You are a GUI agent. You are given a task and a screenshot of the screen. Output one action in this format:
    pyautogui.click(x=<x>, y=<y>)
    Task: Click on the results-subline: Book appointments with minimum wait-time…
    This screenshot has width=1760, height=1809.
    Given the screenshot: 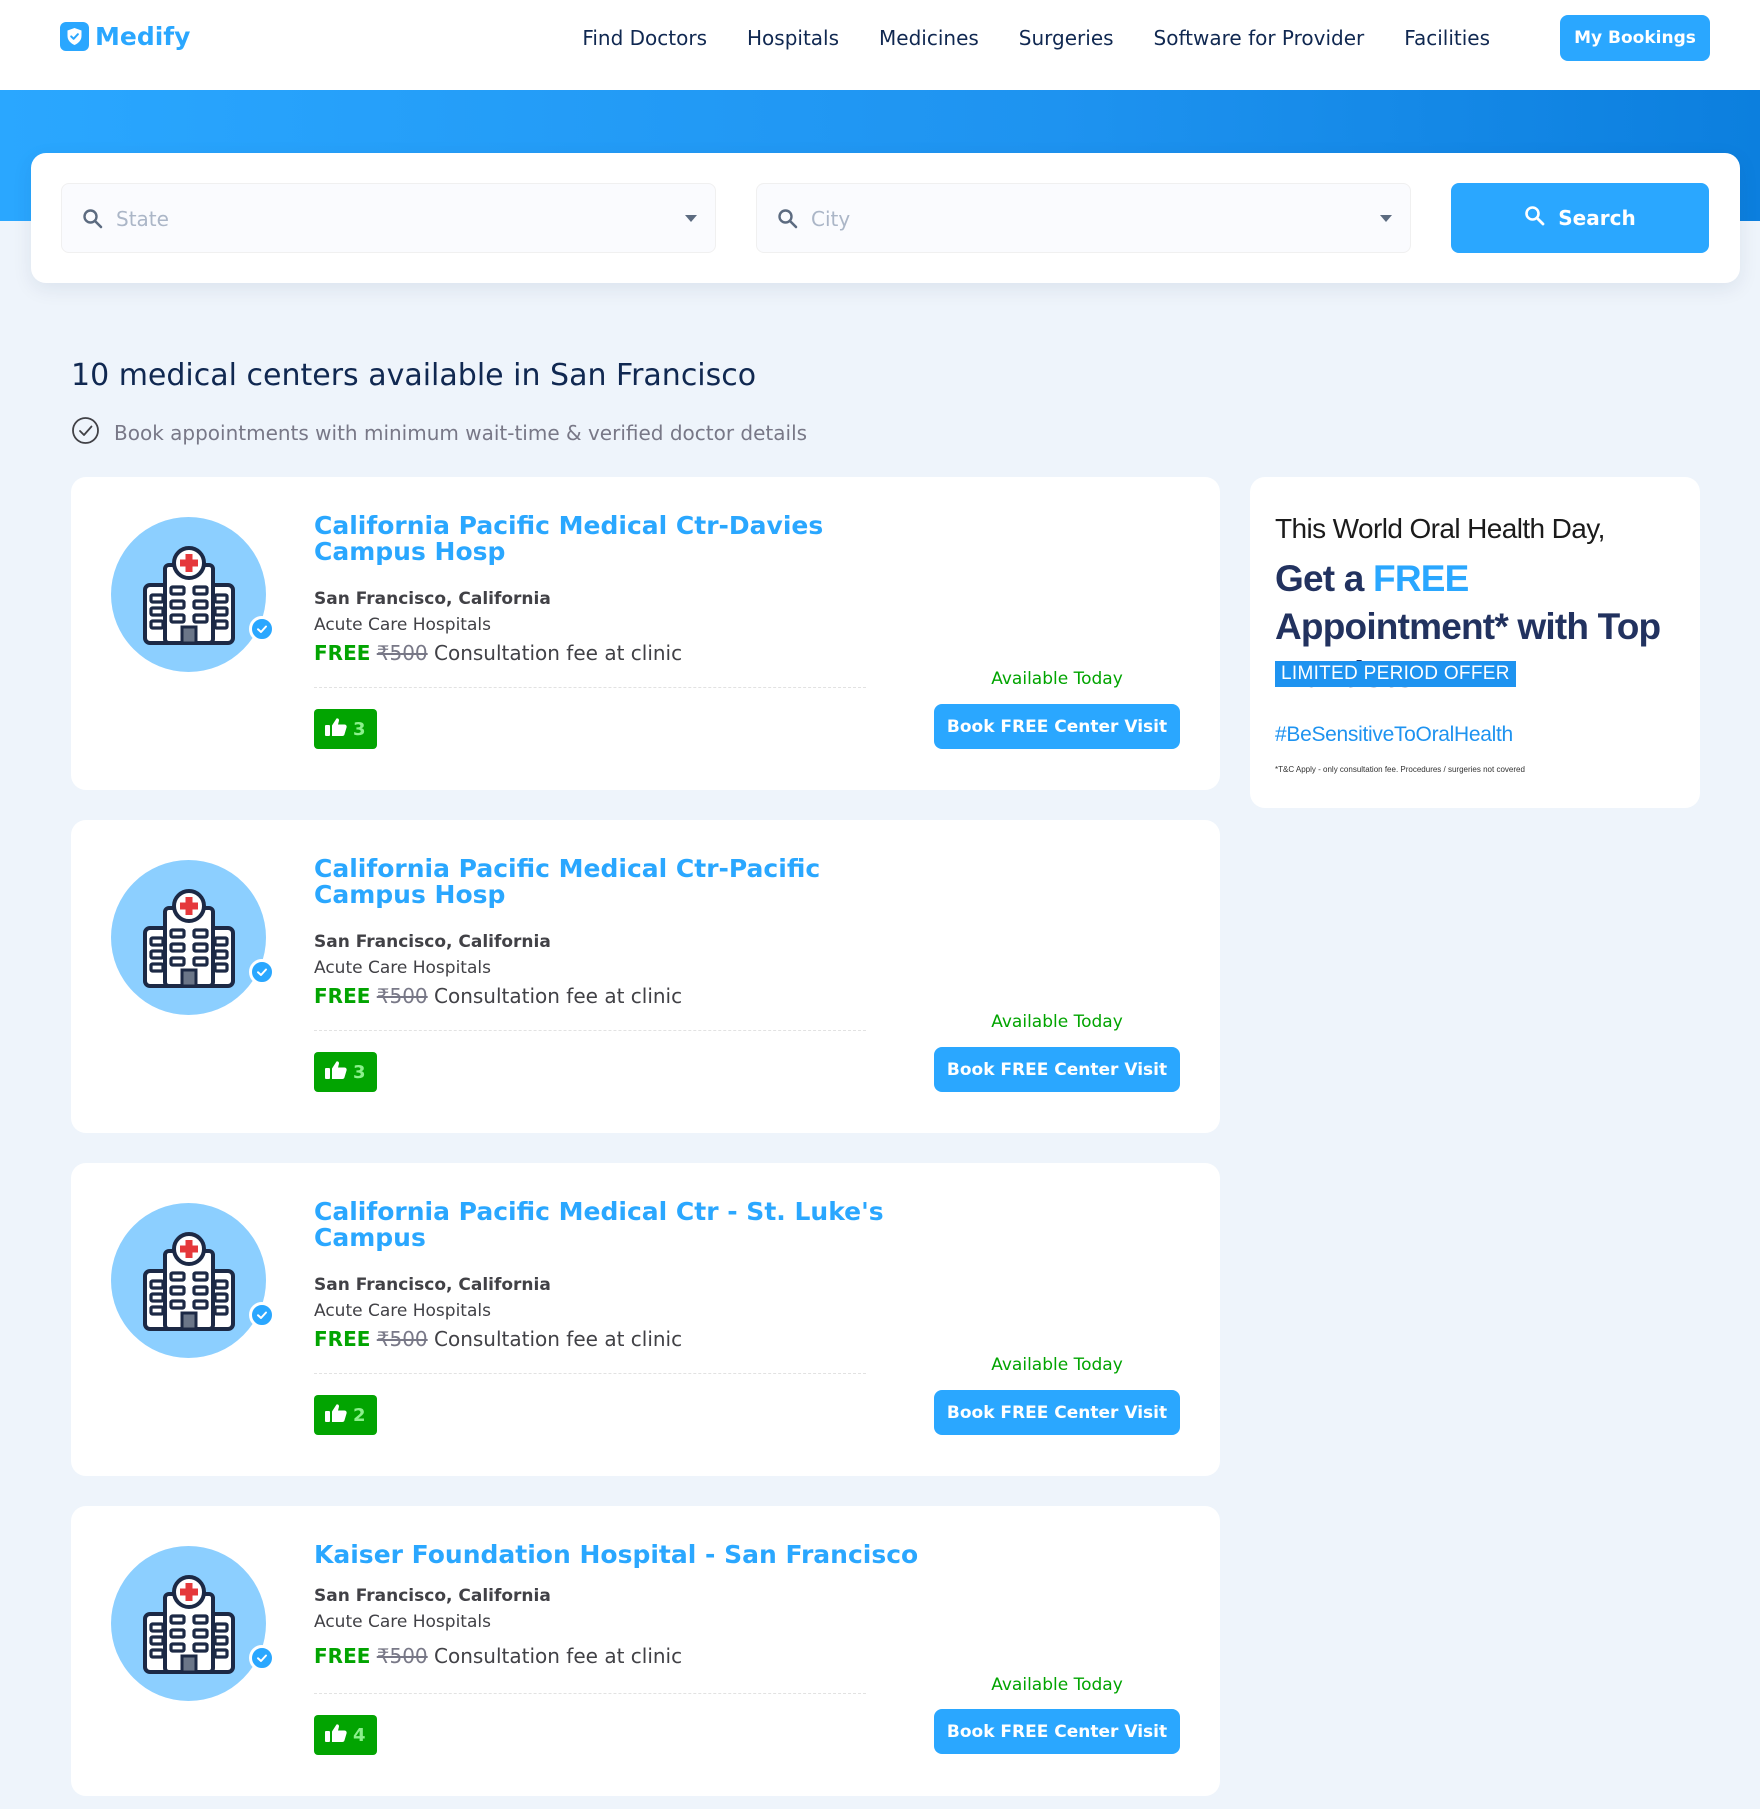 What is the action you would take?
    pyautogui.click(x=439, y=433)
    